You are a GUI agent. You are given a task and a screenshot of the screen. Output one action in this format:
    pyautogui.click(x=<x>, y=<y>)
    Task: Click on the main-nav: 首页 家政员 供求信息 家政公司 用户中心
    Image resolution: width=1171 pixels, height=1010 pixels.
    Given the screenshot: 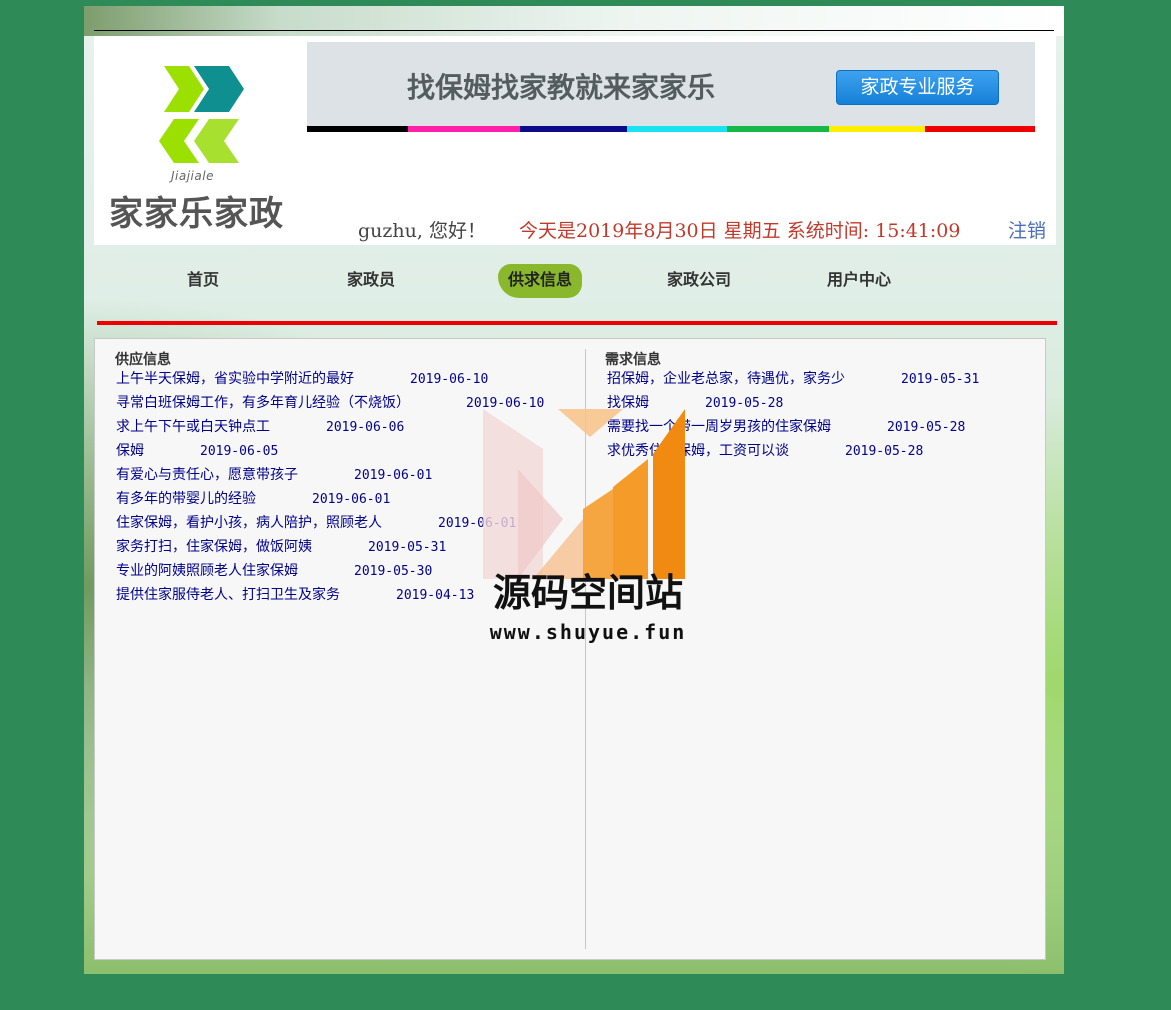 What is the action you would take?
    pyautogui.click(x=574, y=286)
    